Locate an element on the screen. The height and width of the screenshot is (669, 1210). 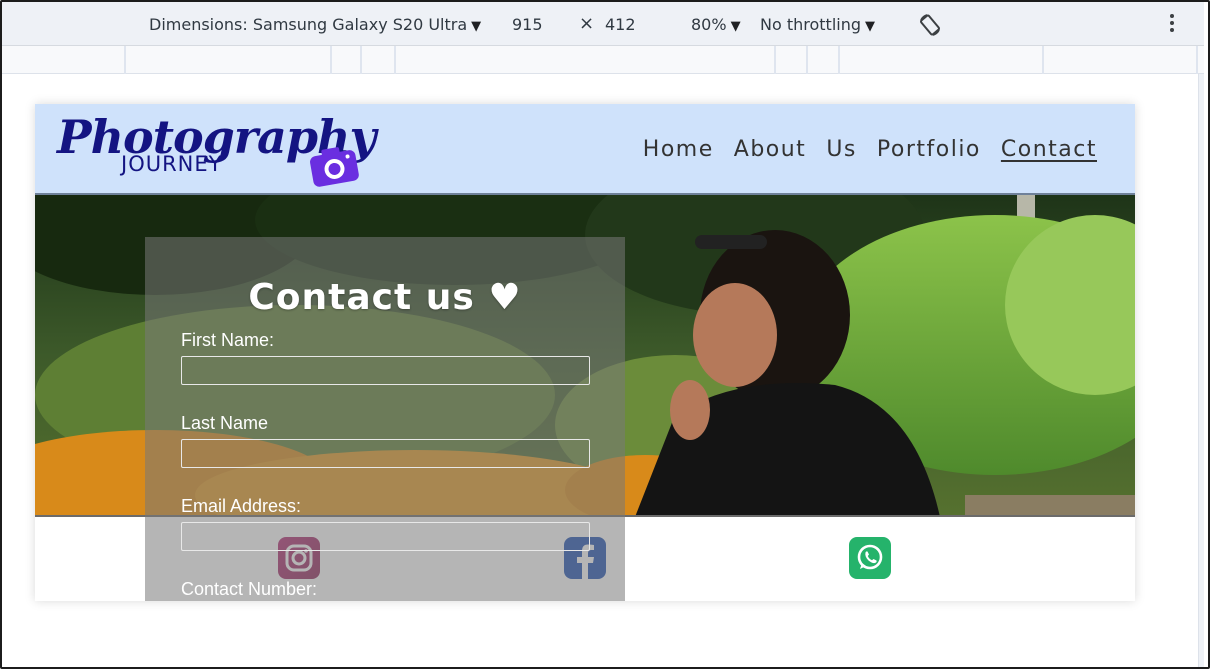
more-options-icon is located at coordinates (1172, 26).